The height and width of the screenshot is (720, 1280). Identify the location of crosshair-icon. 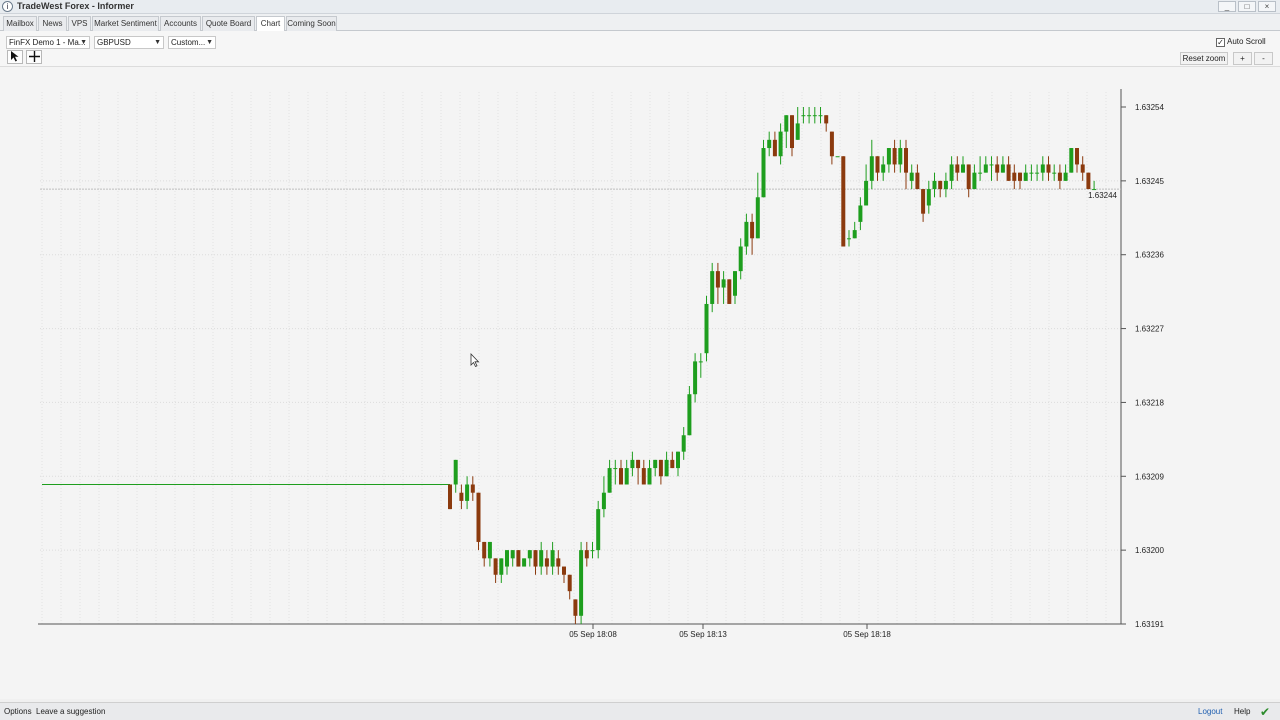
(34, 56).